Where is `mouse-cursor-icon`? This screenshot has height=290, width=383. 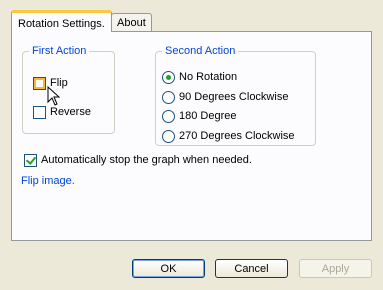
mouse-cursor-icon is located at coordinates (54, 96).